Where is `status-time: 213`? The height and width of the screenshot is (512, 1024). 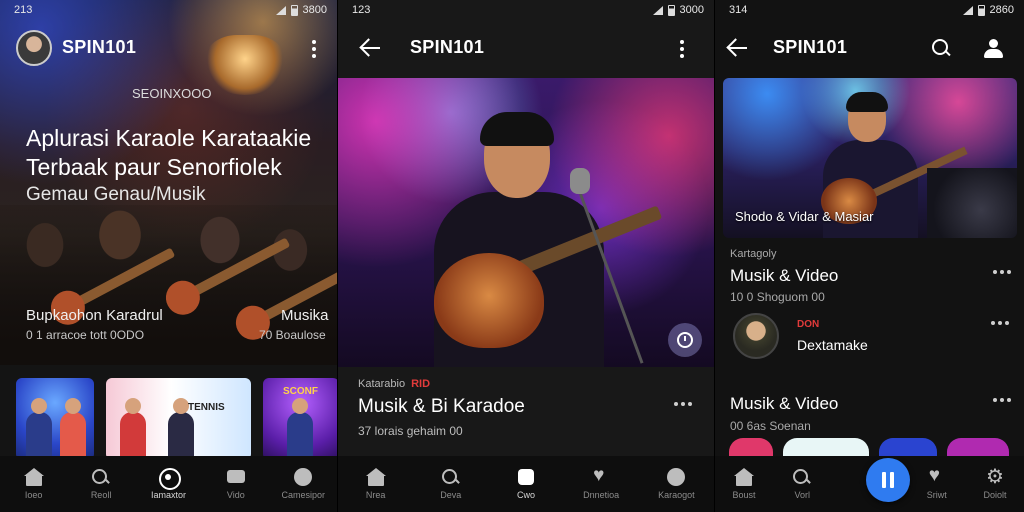 status-time: 213 is located at coordinates (23, 10).